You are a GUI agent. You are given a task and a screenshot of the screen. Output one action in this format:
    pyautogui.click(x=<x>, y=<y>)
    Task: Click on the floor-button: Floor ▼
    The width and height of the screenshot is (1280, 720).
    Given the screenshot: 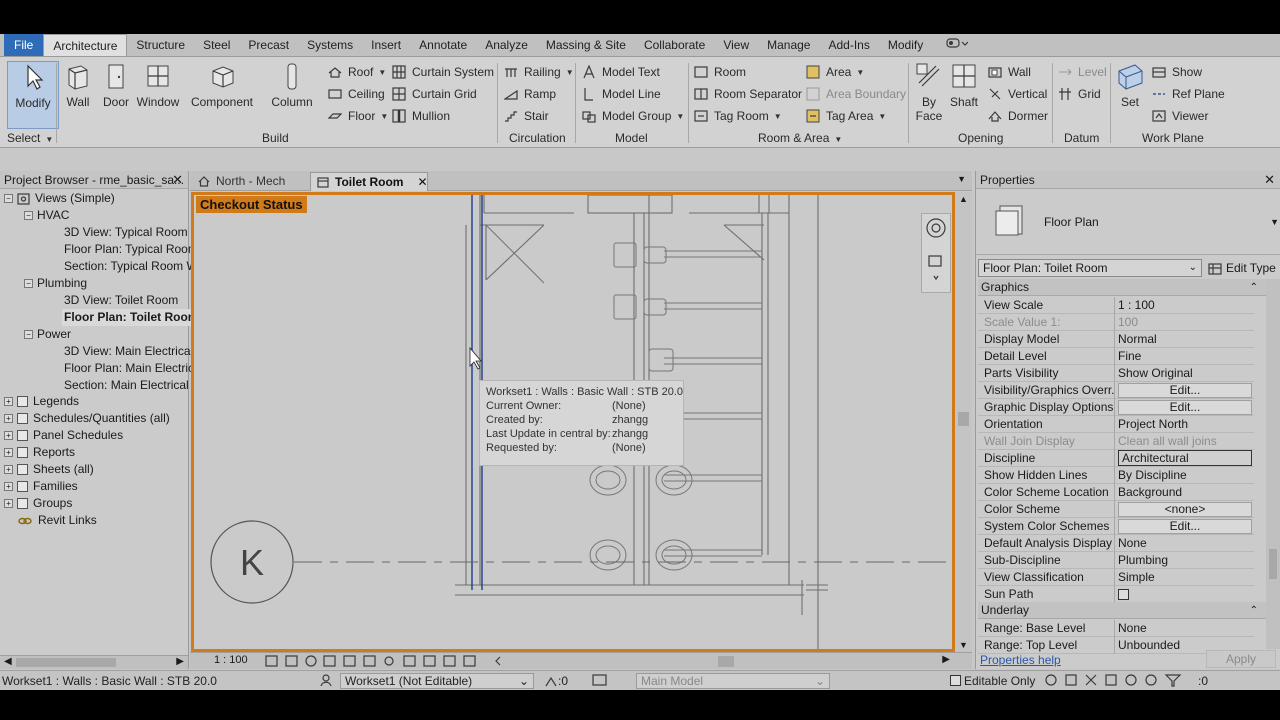 What is the action you would take?
    pyautogui.click(x=358, y=116)
    